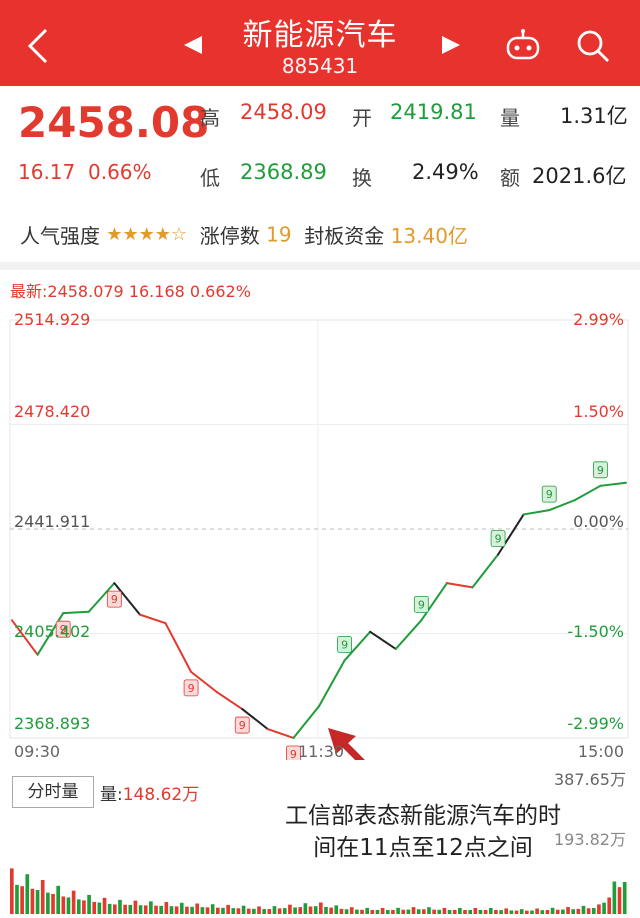 This screenshot has height=918, width=640. I want to click on volume-chart, so click(320, 861).